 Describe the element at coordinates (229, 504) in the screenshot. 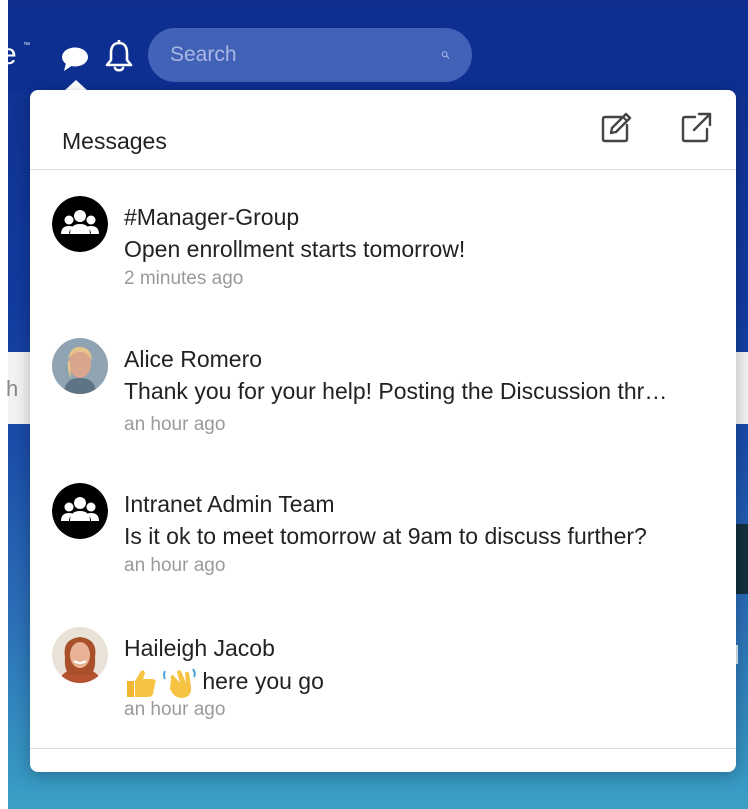

I see `message-sender: Intranet Admin Team` at that location.